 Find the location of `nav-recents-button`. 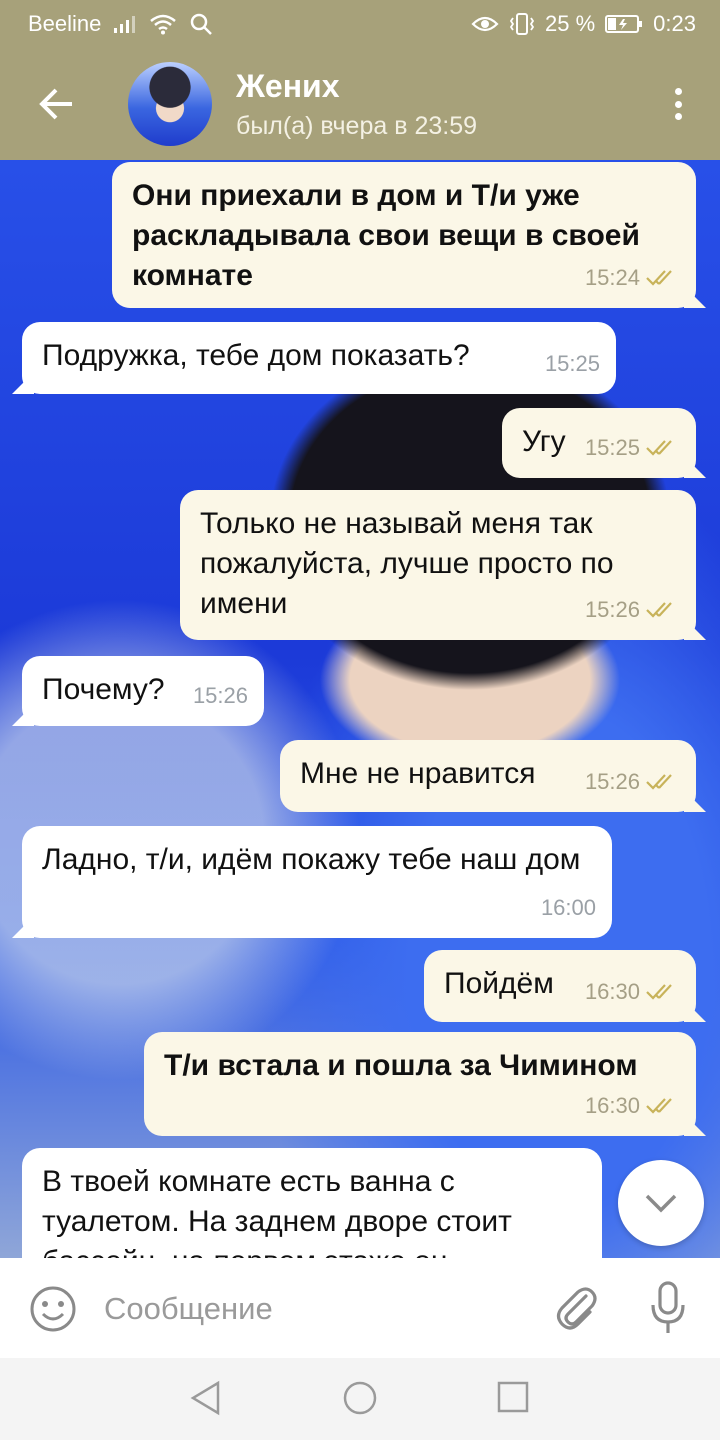

nav-recents-button is located at coordinates (513, 1399).